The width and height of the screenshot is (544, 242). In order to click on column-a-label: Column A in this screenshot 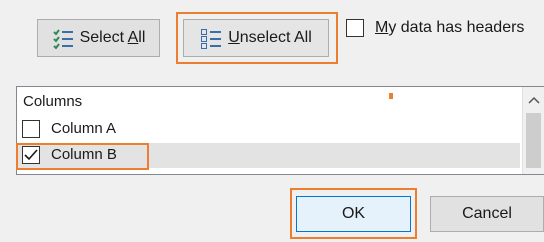, I will do `click(84, 128)`.